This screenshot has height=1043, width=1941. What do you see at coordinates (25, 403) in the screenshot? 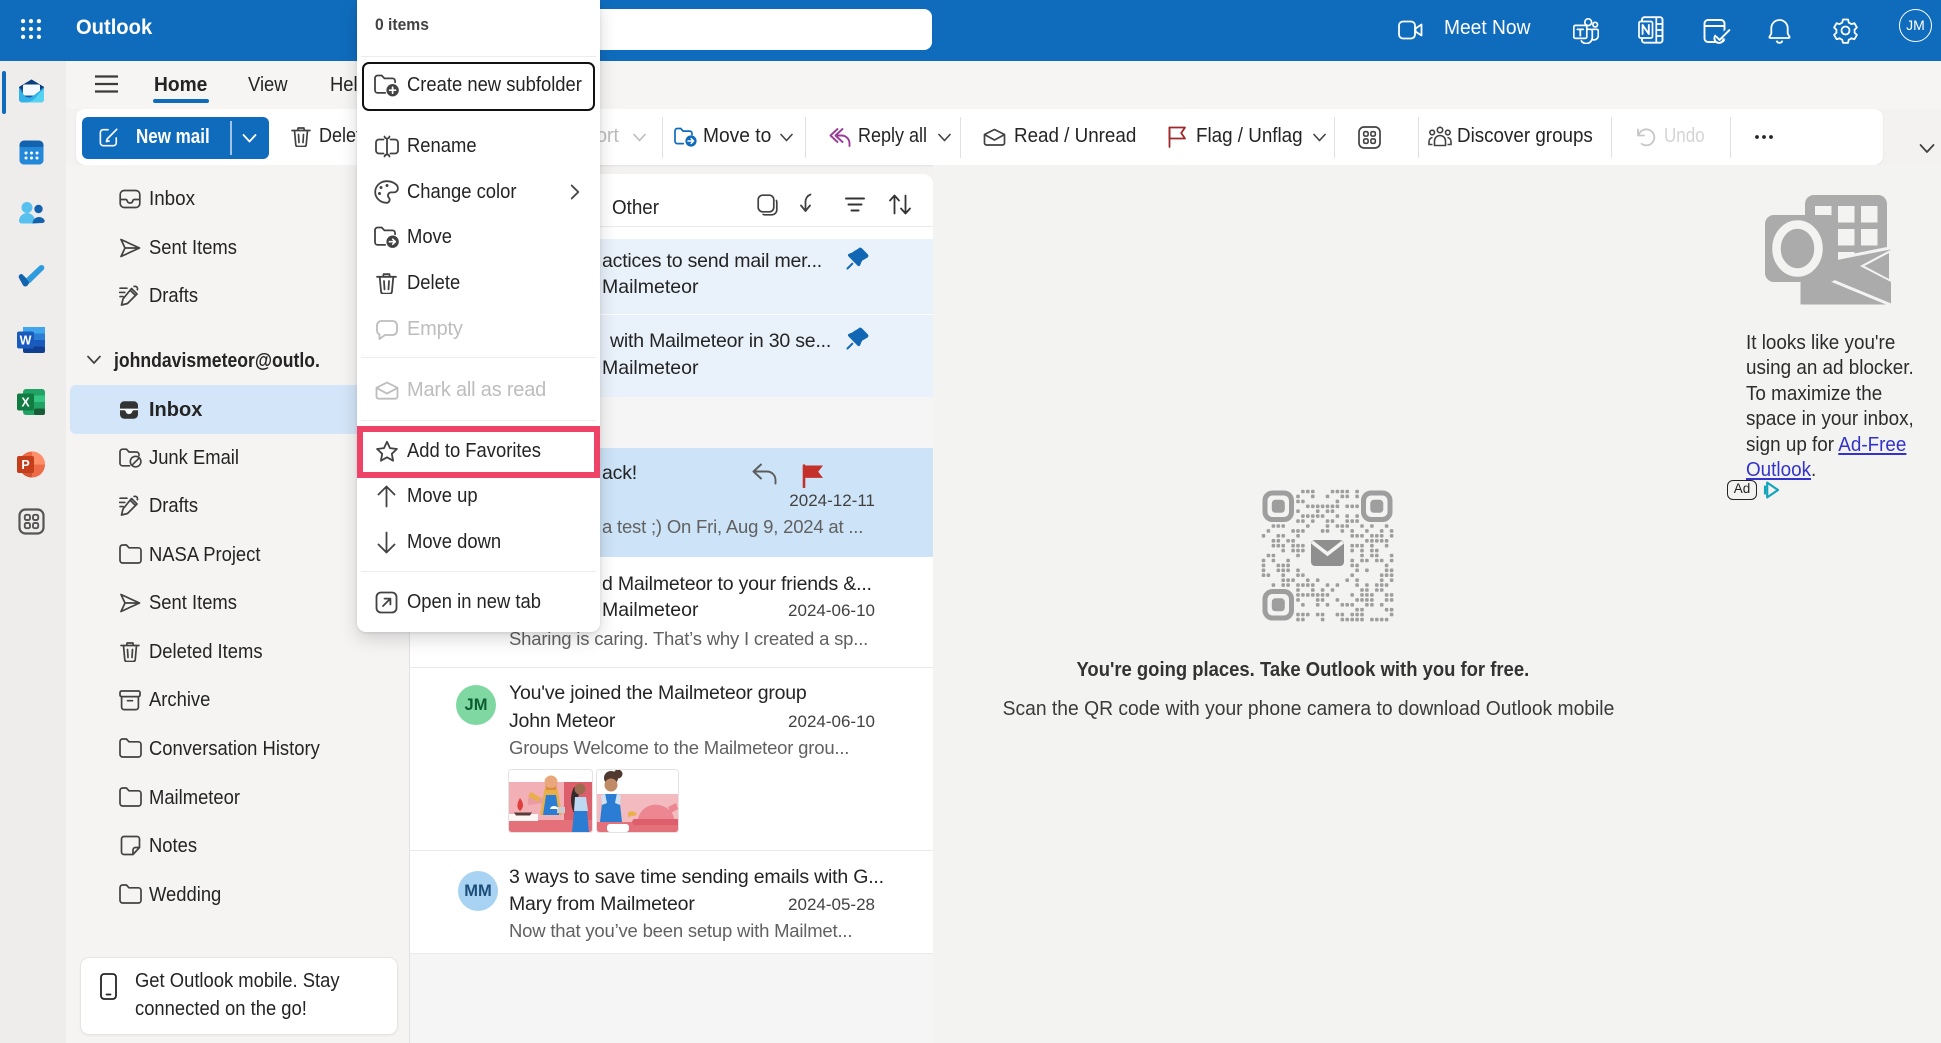
I see `svg-text: X` at bounding box center [25, 403].